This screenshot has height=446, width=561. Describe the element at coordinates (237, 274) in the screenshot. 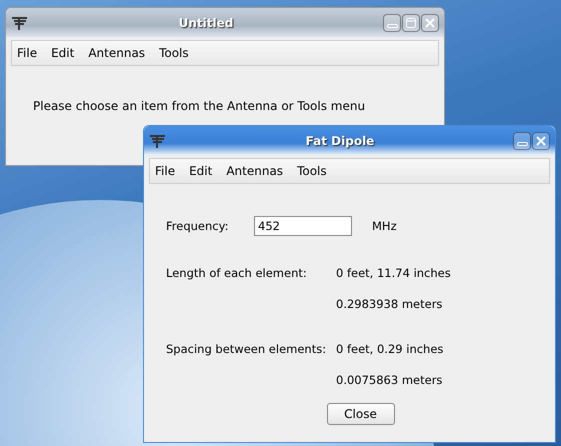

I see `result-label: Length of each element:` at that location.